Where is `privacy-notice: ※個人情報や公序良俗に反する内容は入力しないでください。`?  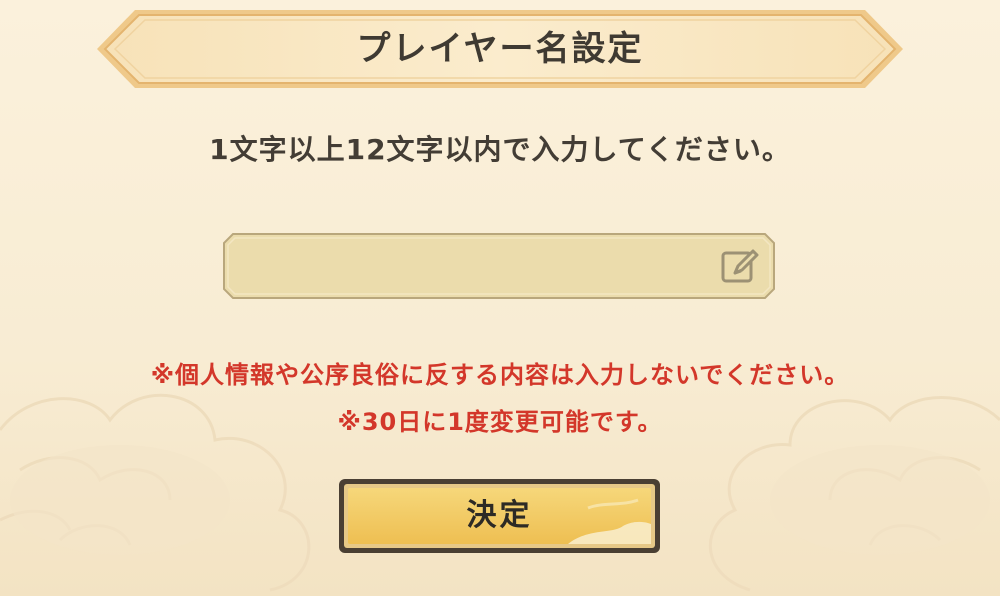
privacy-notice: ※個人情報や公序良俗に反する内容は入力しないでください。 is located at coordinates (500, 375).